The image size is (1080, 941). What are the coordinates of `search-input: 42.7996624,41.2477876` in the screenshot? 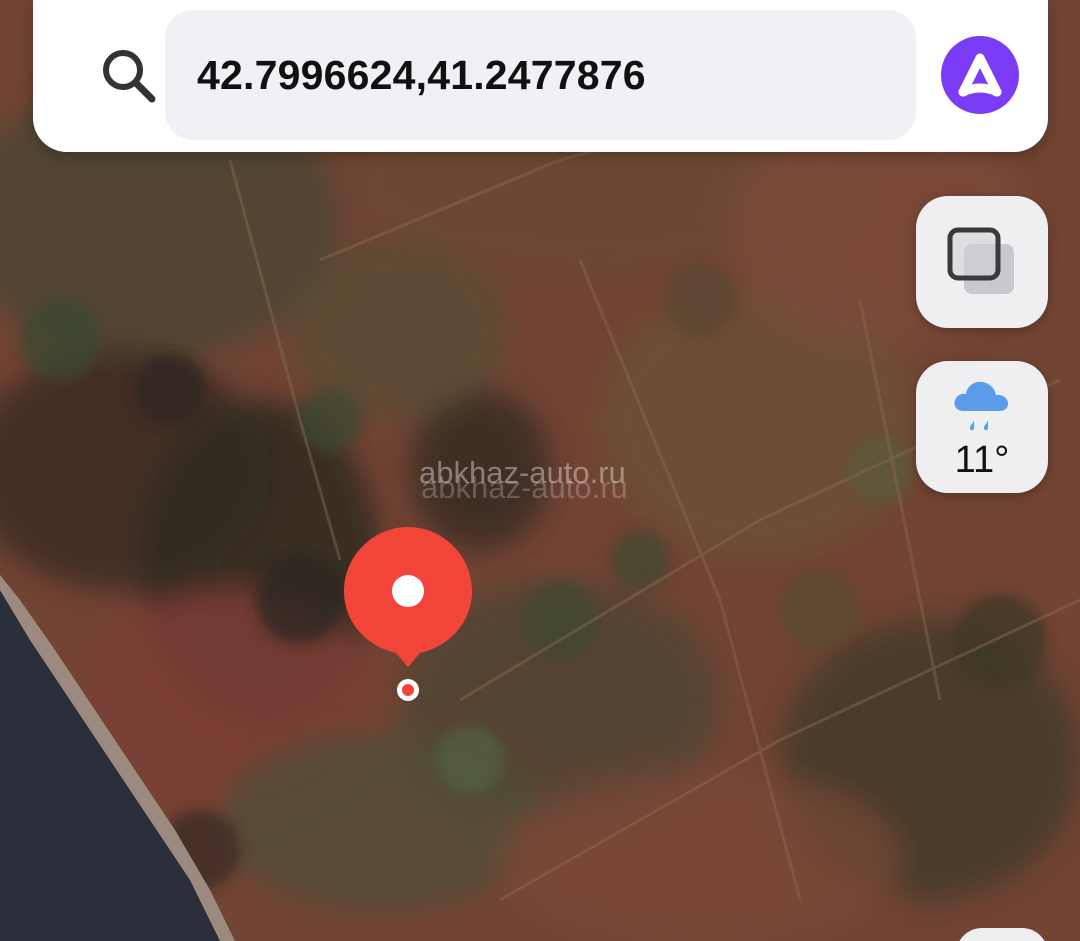 It's located at (540, 75).